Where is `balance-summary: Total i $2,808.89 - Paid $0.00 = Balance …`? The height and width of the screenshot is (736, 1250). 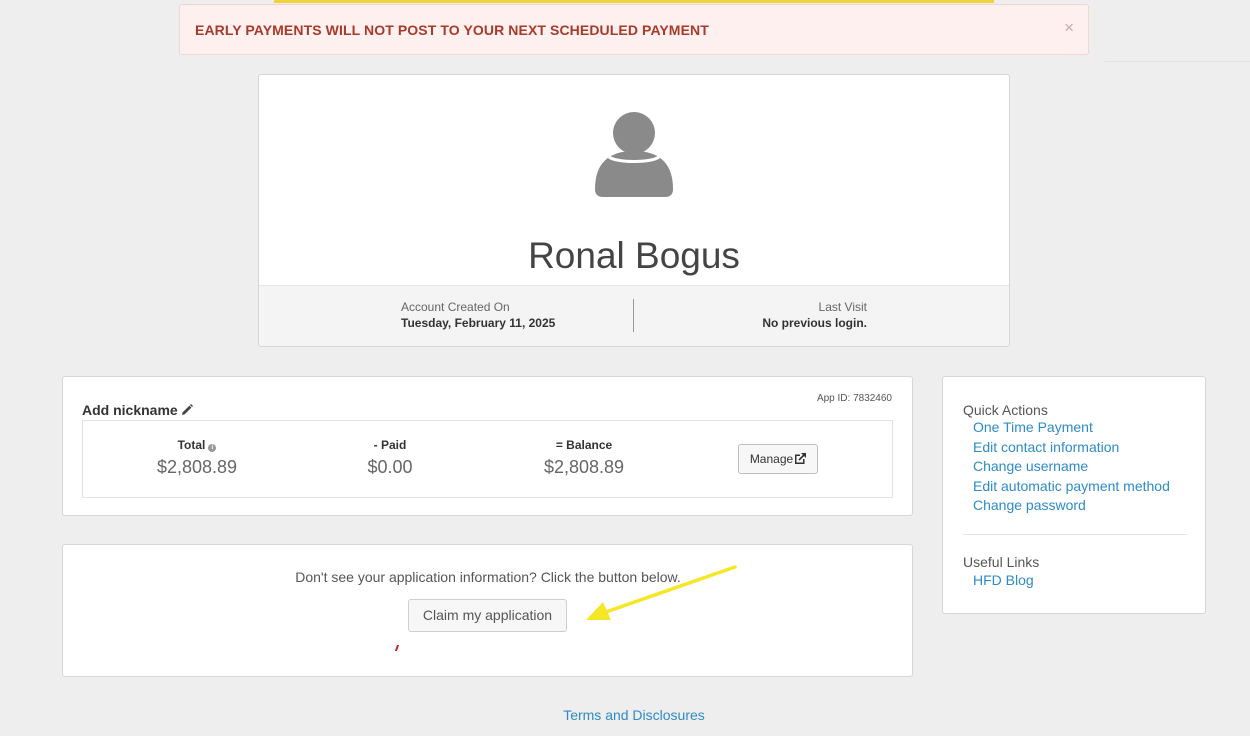
balance-summary: Total i $2,808.89 - Paid $0.00 = Balance … is located at coordinates (487, 459).